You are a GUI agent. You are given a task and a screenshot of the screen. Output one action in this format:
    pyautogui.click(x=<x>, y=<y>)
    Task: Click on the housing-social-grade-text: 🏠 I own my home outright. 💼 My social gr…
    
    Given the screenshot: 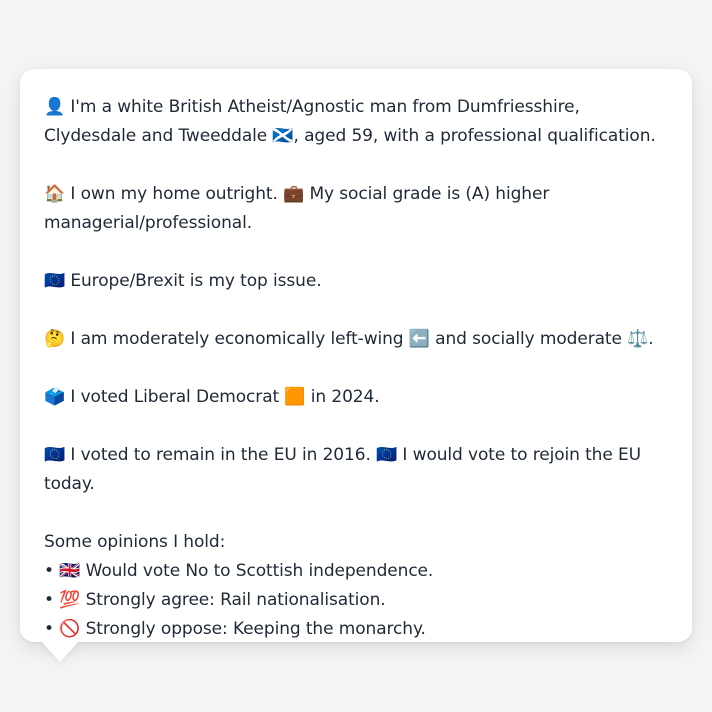 What is the action you would take?
    pyautogui.click(x=297, y=208)
    